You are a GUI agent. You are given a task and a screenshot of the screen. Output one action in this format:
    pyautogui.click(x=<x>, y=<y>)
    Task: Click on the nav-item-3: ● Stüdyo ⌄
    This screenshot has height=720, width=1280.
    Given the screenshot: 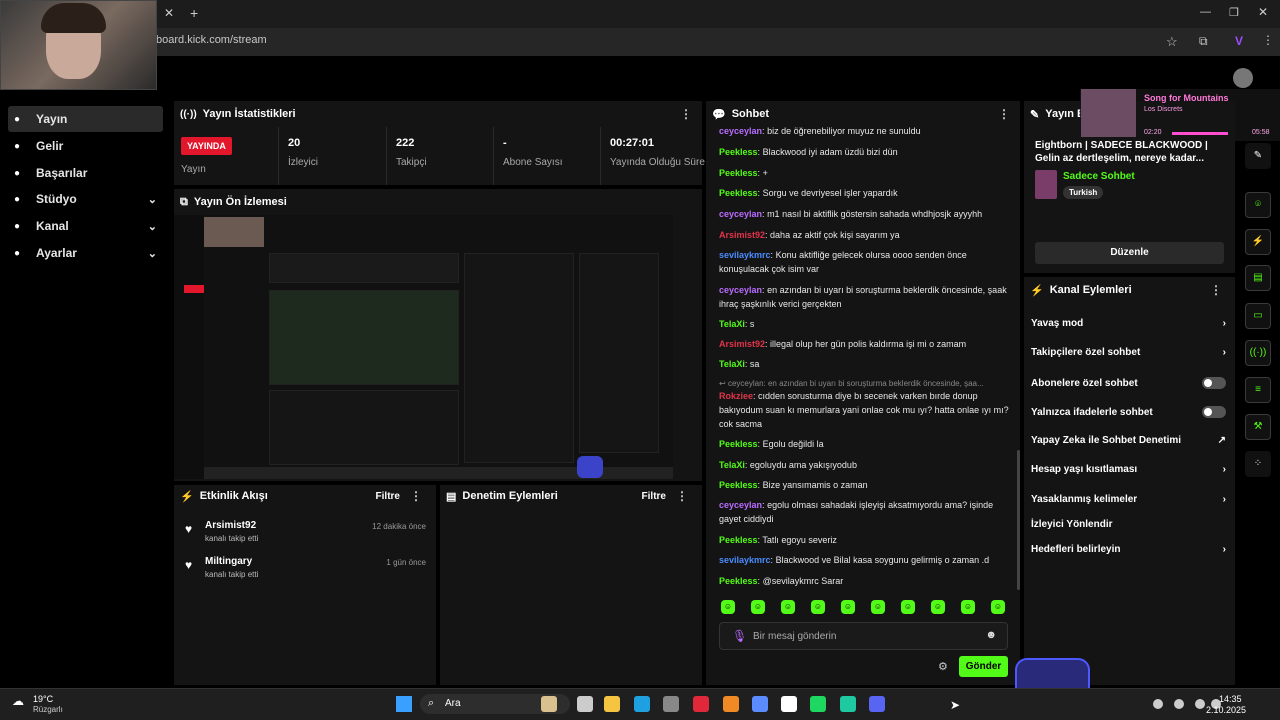 What is the action you would take?
    pyautogui.click(x=85, y=199)
    